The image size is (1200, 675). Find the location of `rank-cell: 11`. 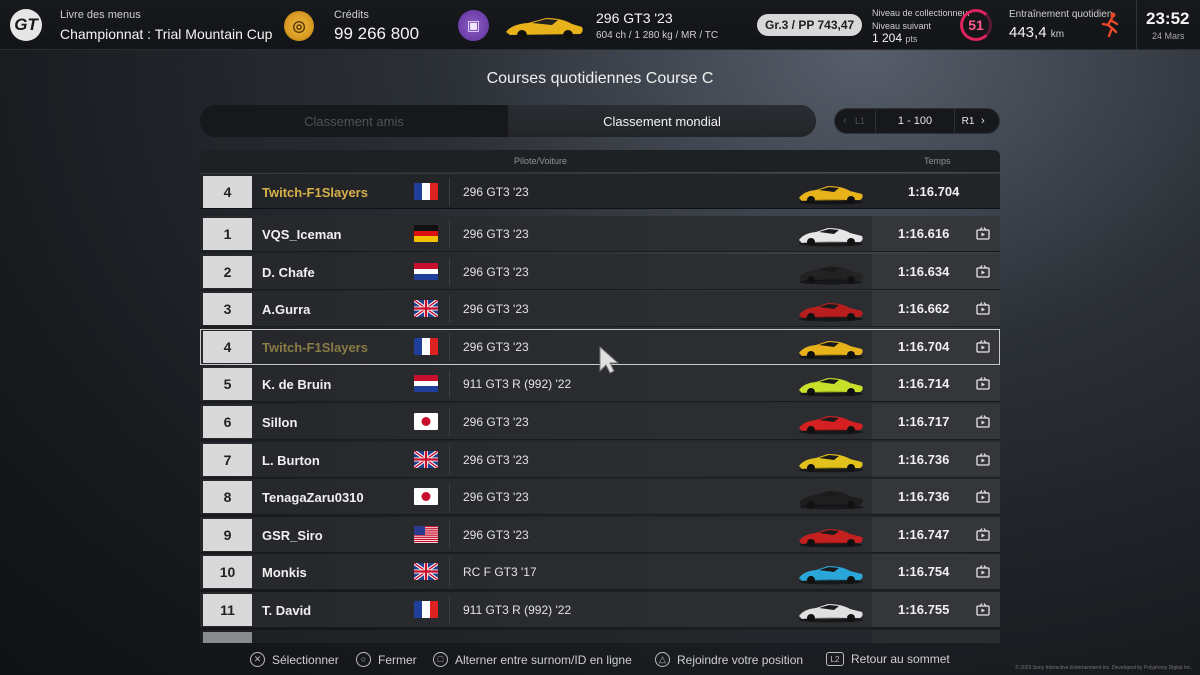

rank-cell: 11 is located at coordinates (227, 610).